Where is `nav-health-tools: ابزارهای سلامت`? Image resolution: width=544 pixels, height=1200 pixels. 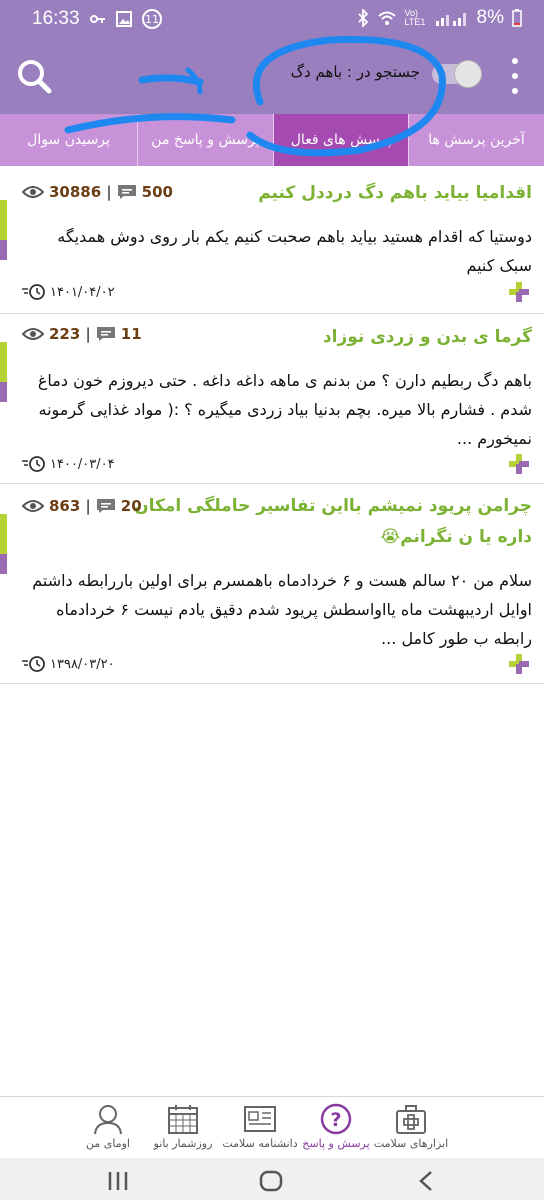 nav-health-tools: ابزارهای سلامت is located at coordinates (411, 1126).